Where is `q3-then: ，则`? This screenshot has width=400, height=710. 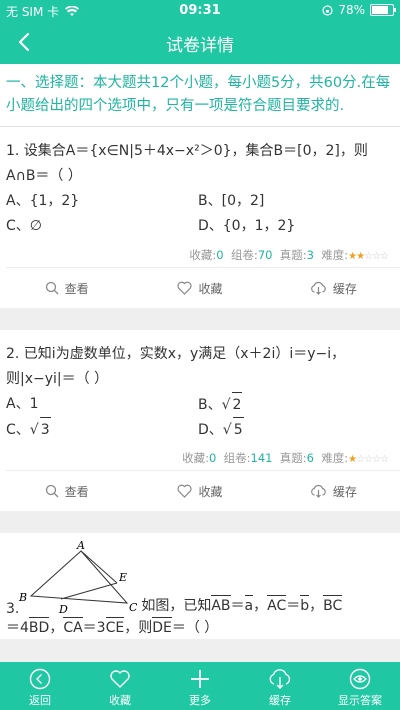 q3-then: ，则 is located at coordinates (138, 628).